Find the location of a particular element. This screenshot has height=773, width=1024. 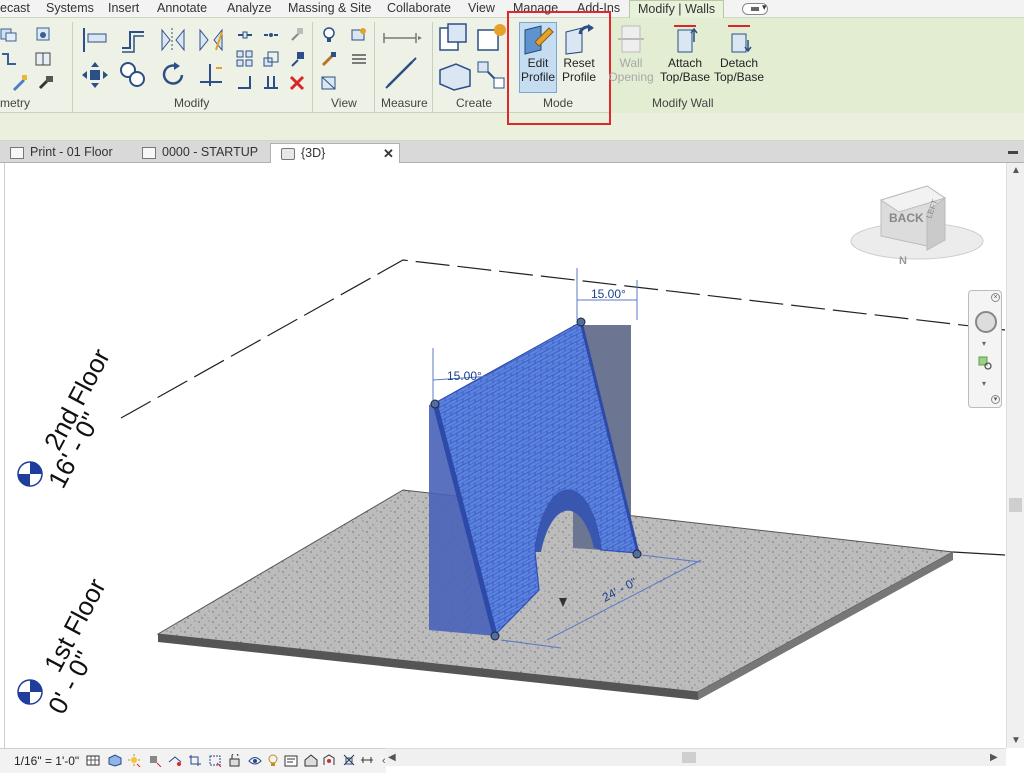

wall-joins-icon is located at coordinates (9, 59).